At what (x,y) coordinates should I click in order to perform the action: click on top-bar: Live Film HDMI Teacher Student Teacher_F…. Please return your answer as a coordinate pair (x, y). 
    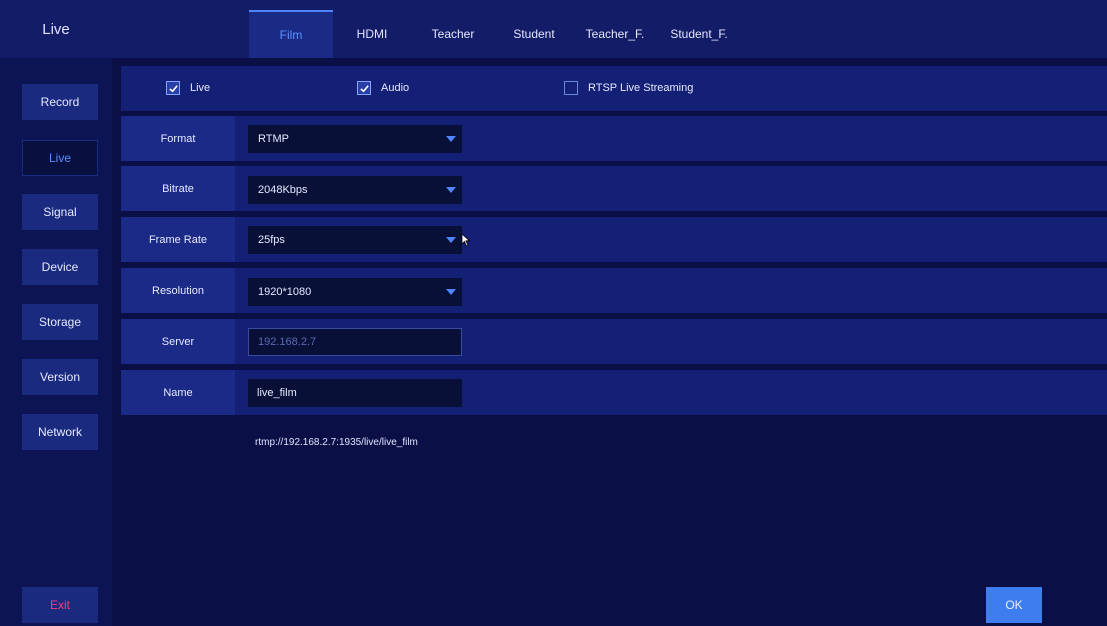
    Looking at the image, I should click on (553, 29).